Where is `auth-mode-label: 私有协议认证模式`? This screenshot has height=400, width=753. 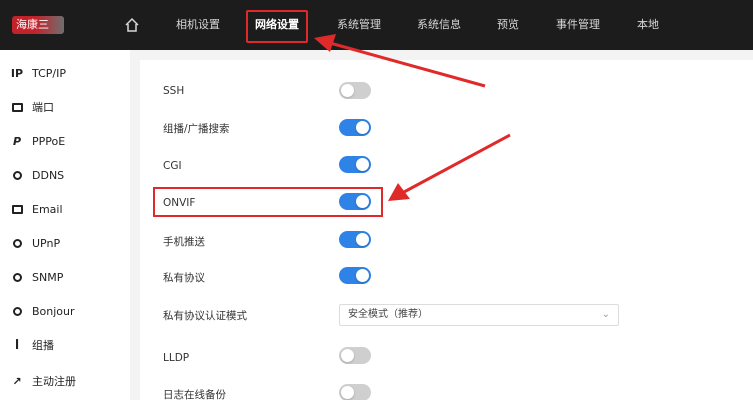
auth-mode-label: 私有协议认证模式 is located at coordinates (205, 316).